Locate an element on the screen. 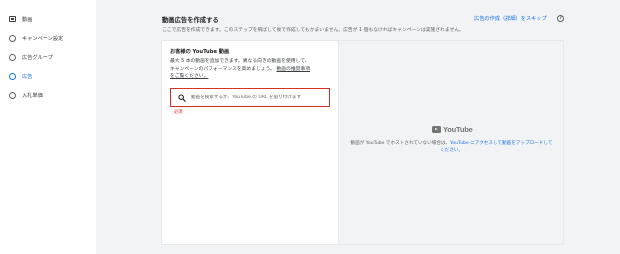  required-error-text: 必須 is located at coordinates (178, 112).